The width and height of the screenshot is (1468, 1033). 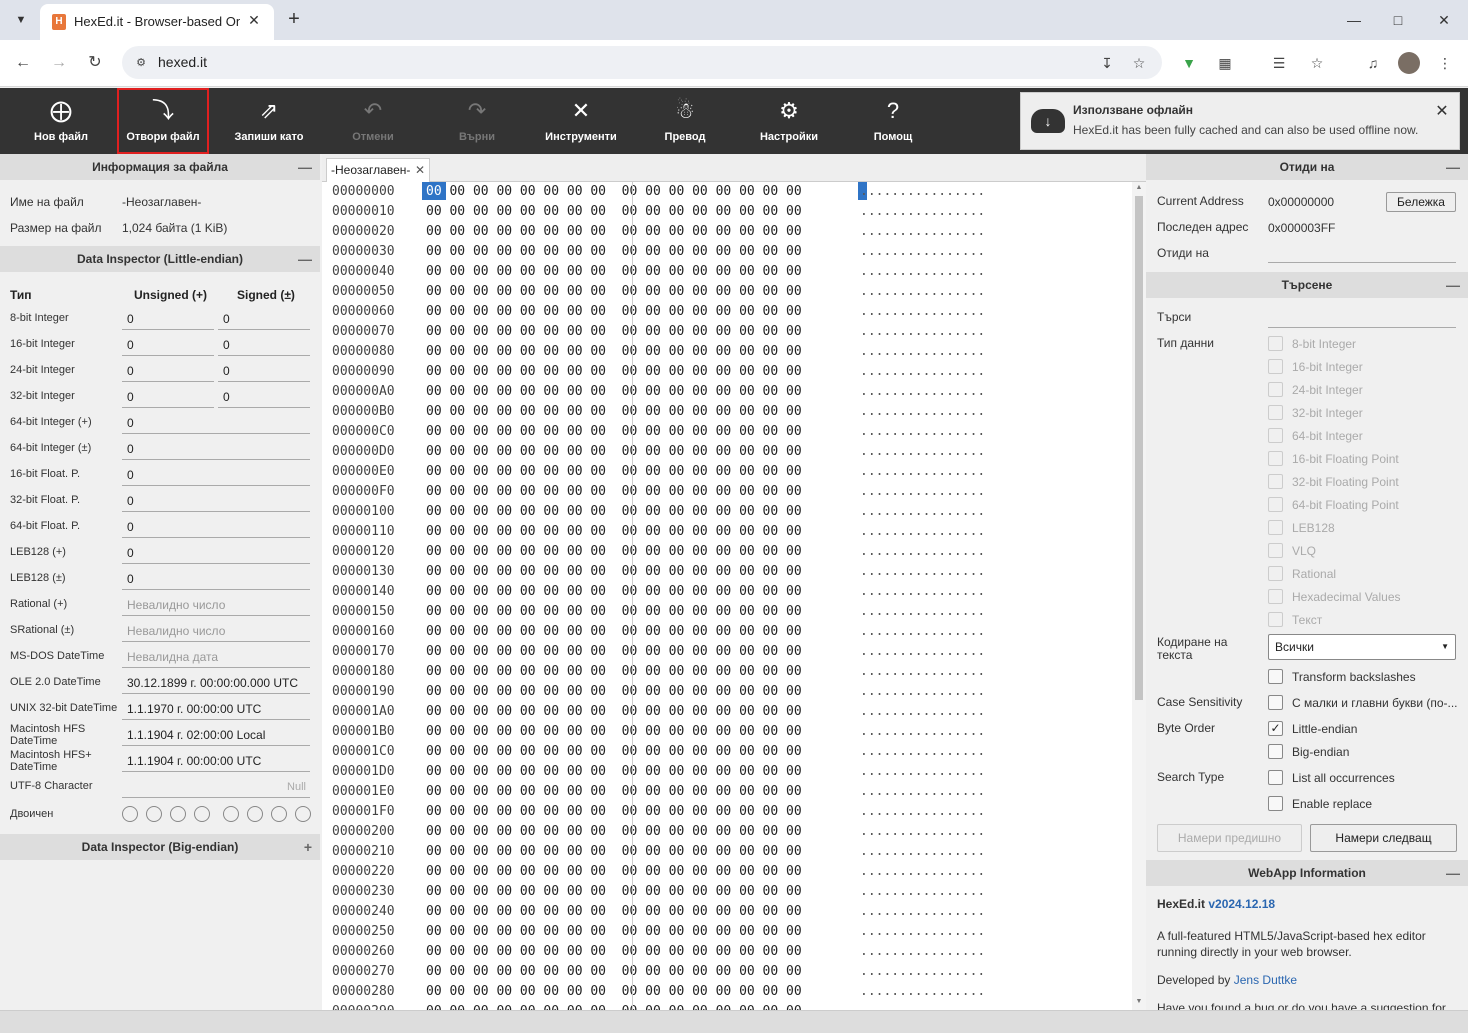 I want to click on find-previous-button: Намери предишно, so click(x=1229, y=838).